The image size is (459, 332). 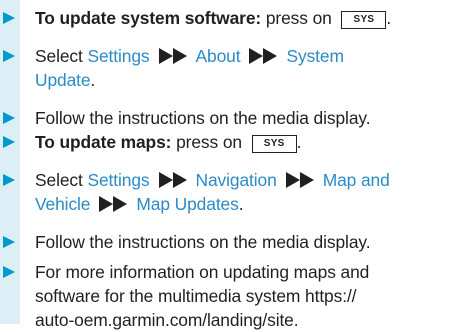 What do you see at coordinates (167, 320) in the screenshot?
I see `info-line: auto-oem.garmin.com/landing/site.` at bounding box center [167, 320].